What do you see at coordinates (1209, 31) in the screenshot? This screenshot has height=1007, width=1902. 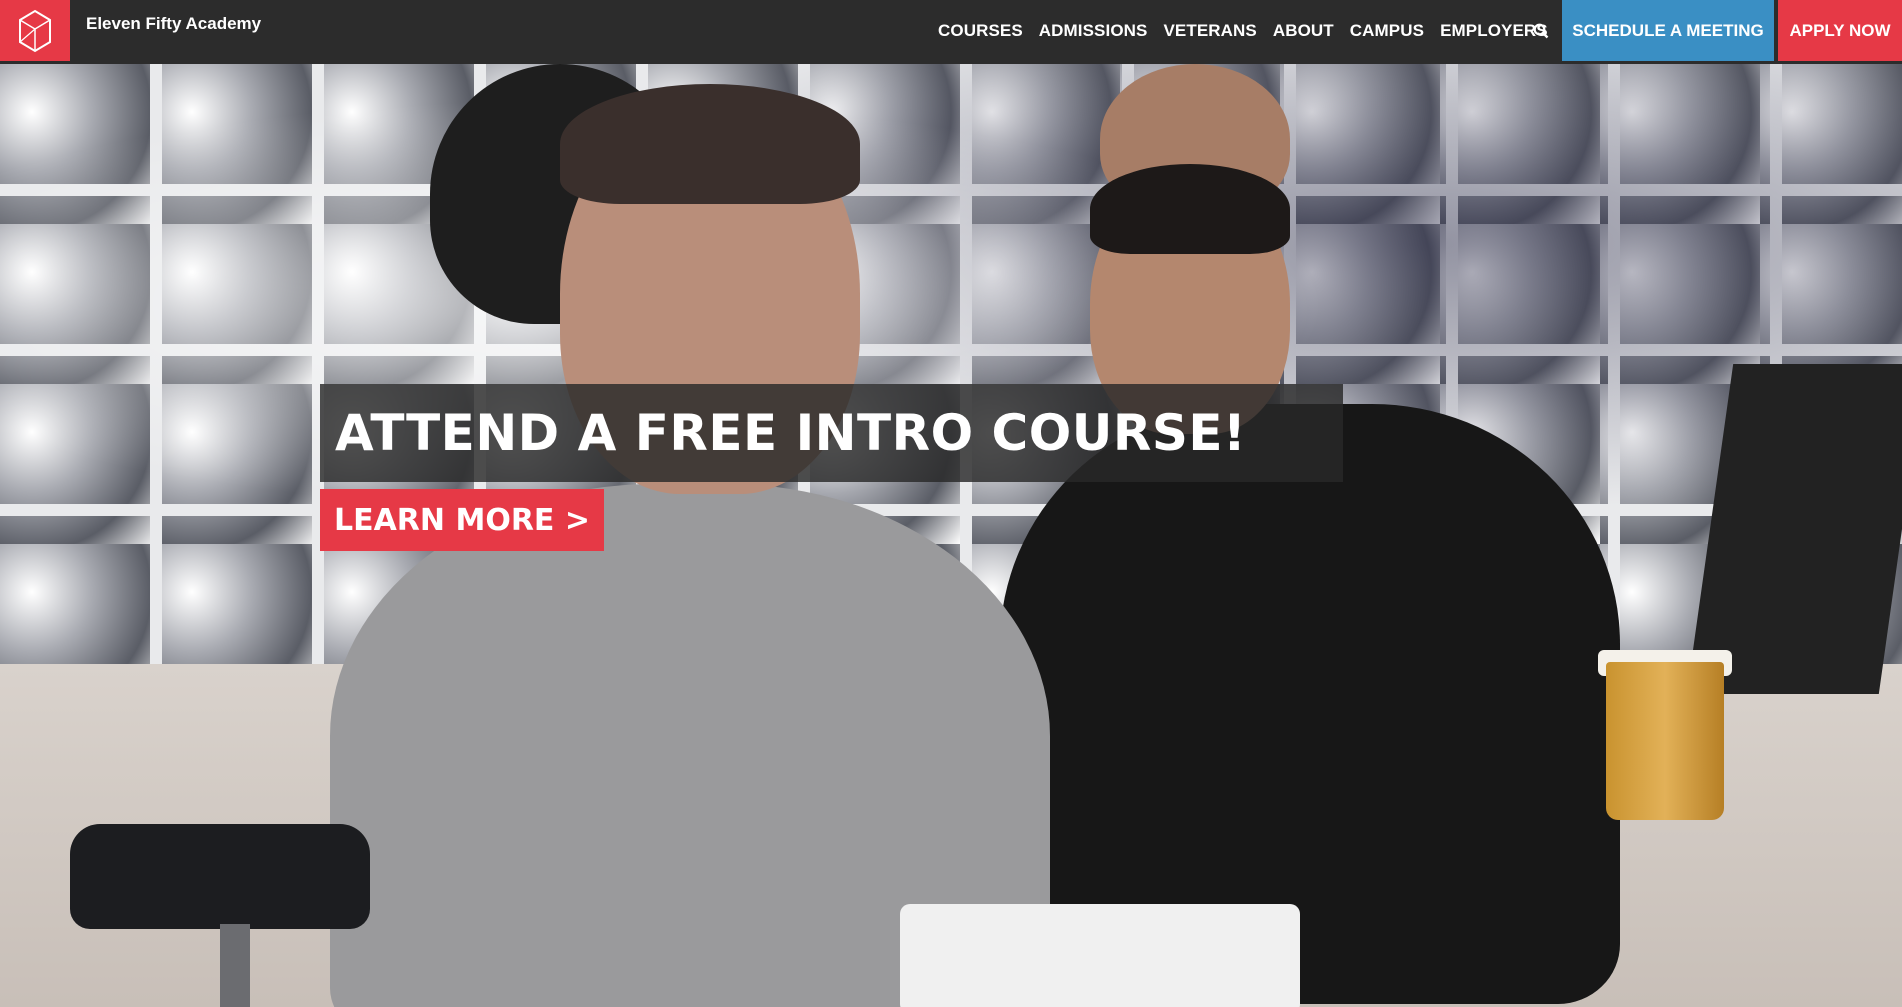 I see `nav-item-veterans: VETERANS` at bounding box center [1209, 31].